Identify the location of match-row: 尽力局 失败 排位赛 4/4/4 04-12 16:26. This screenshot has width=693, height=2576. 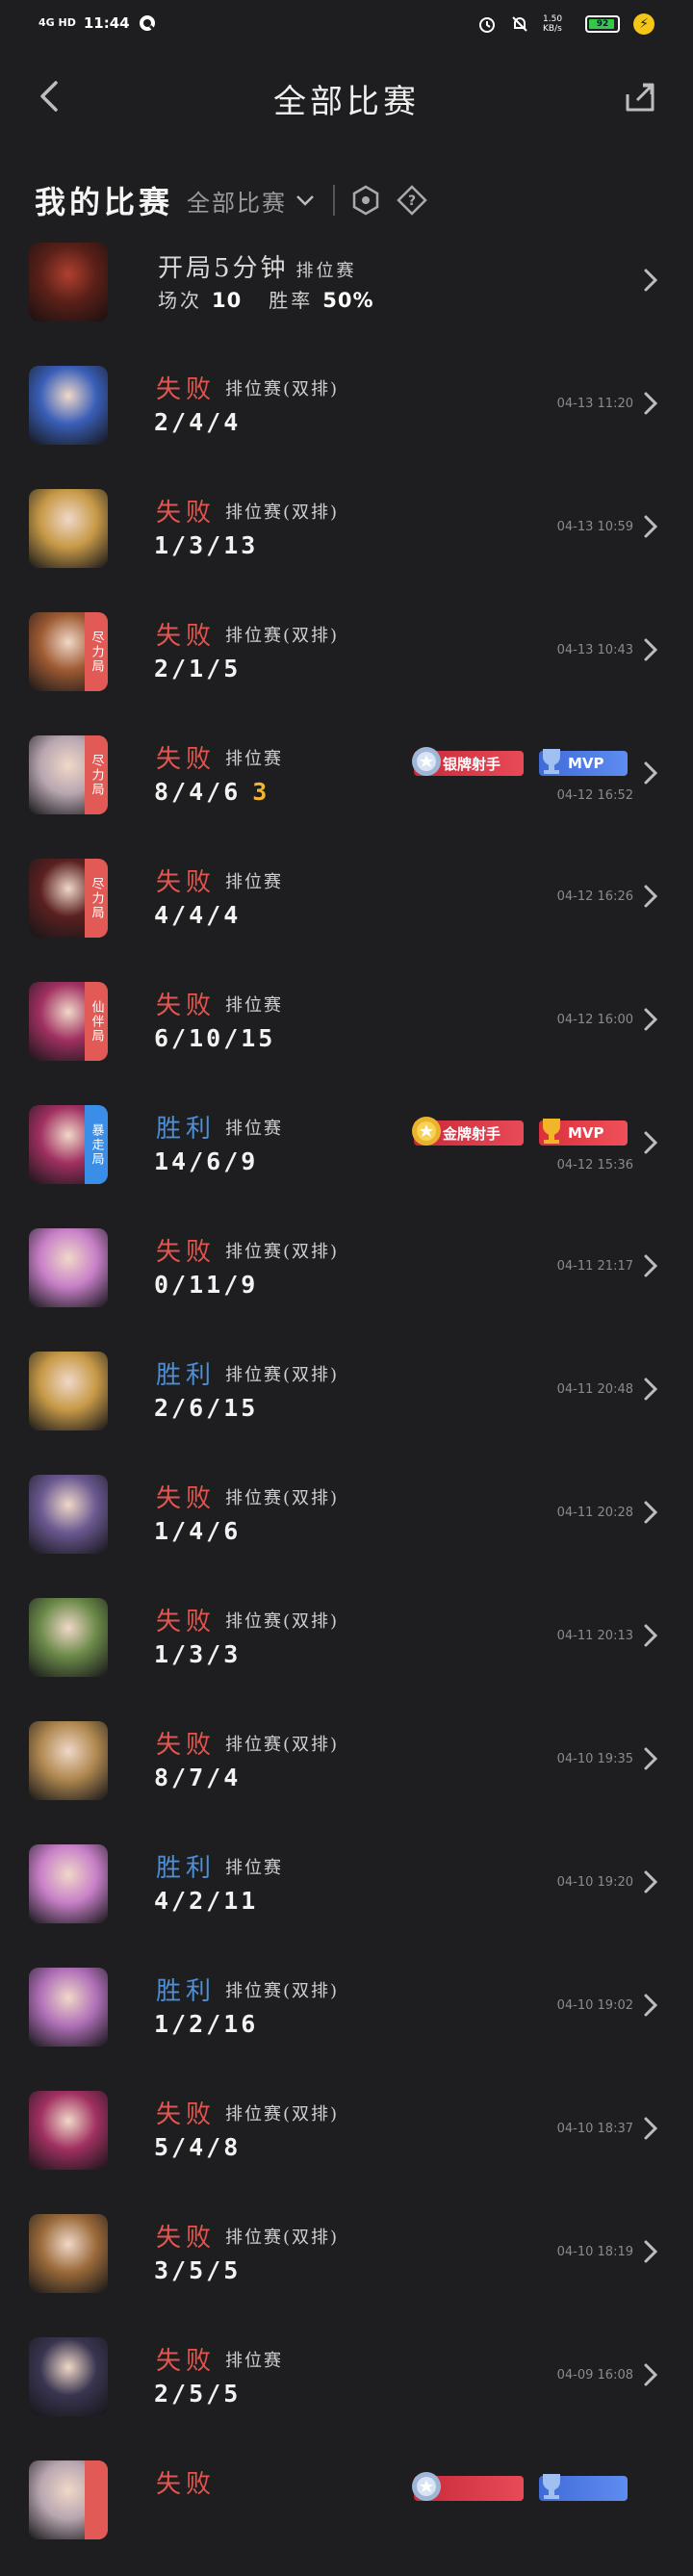
(346, 913).